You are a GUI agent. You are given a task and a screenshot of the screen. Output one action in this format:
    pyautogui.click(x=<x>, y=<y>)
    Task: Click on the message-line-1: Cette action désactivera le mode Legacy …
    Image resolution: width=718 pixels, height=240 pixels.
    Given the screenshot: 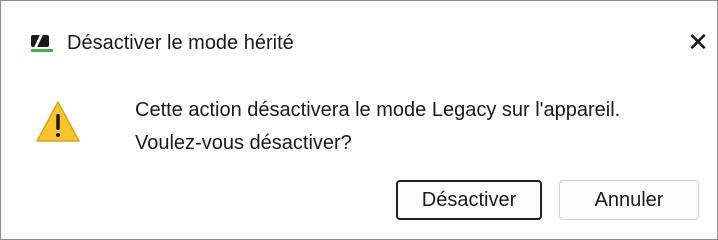 What is the action you would take?
    pyautogui.click(x=378, y=110)
    